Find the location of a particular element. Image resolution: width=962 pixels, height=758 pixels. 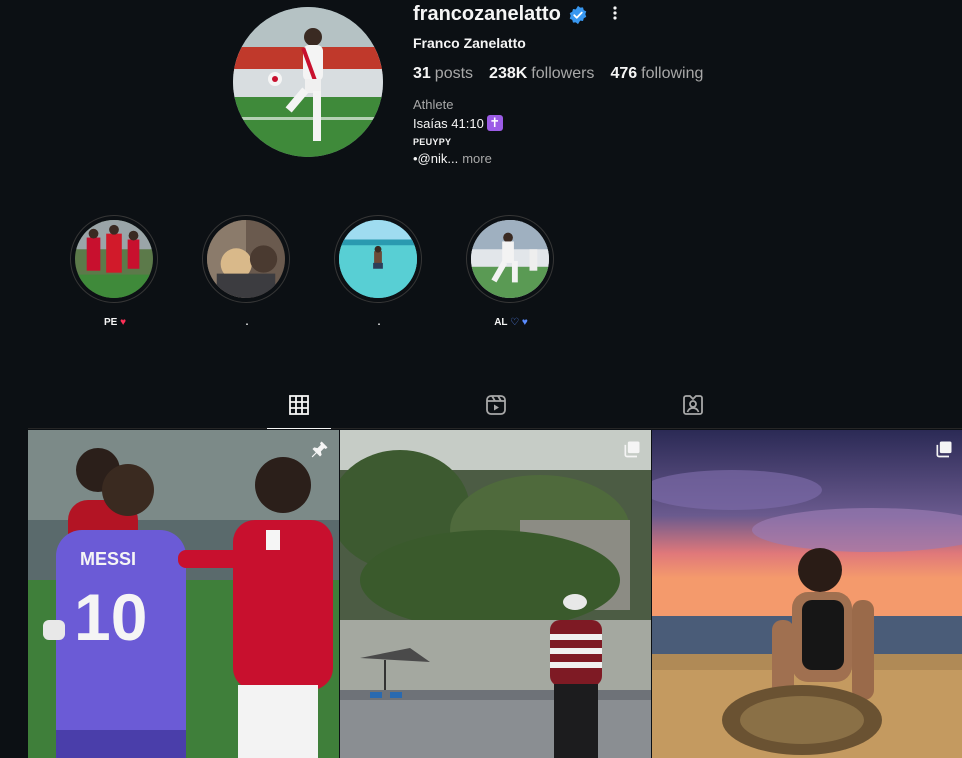

verified-badge-icon is located at coordinates (578, 14).